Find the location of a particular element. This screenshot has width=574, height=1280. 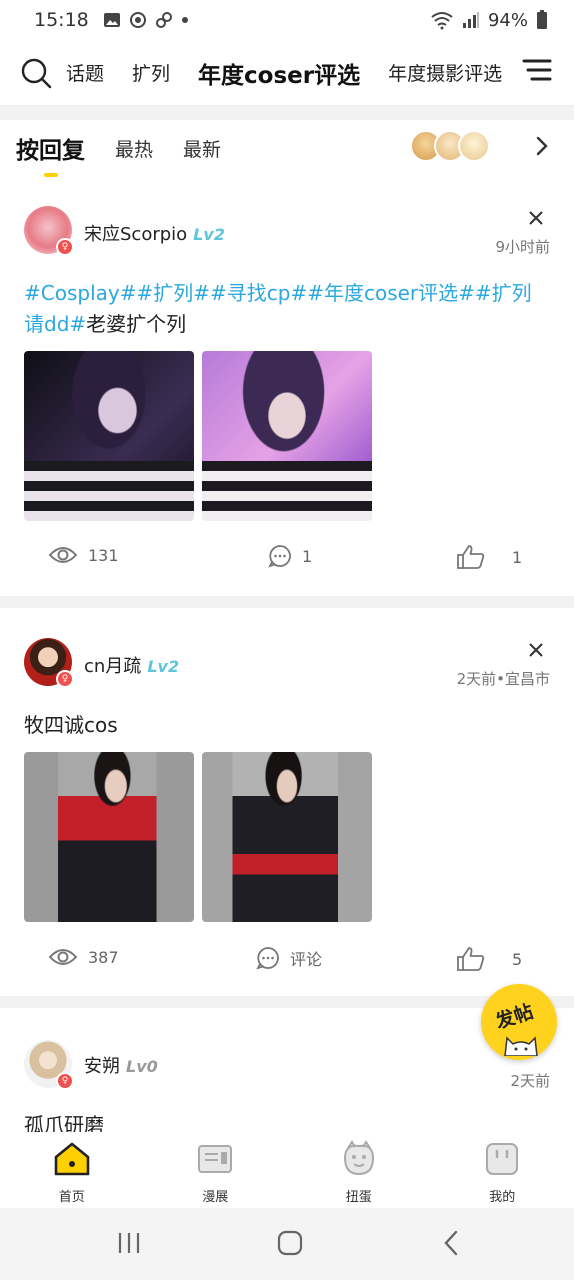

battery-percent: 94% is located at coordinates (507, 20).